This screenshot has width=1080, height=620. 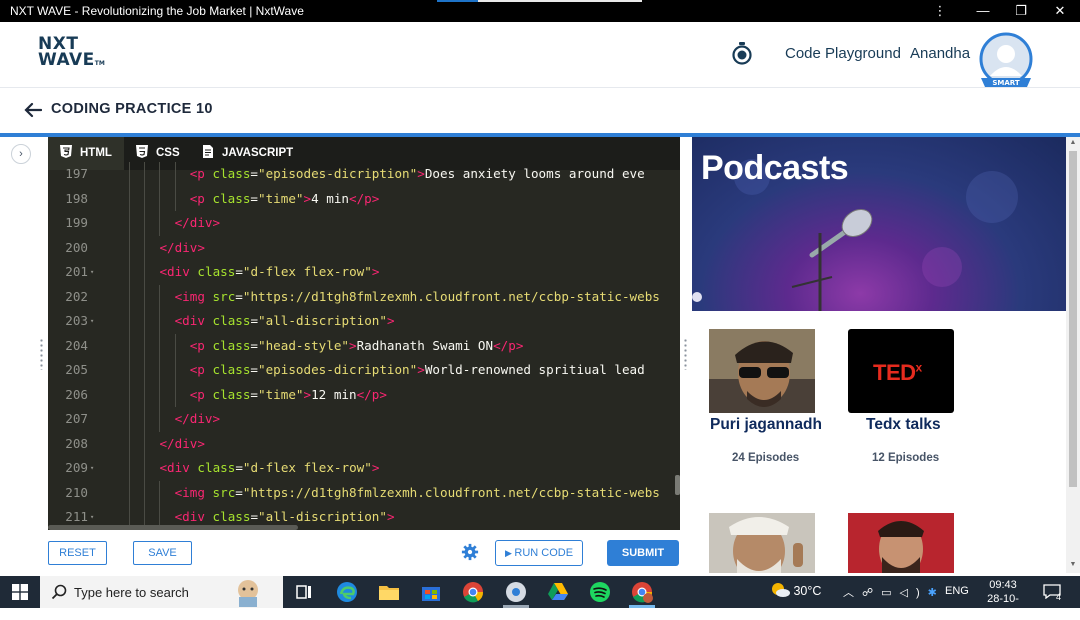 I want to click on code-text: <div class="d-flex flex-row">, so click(x=269, y=467).